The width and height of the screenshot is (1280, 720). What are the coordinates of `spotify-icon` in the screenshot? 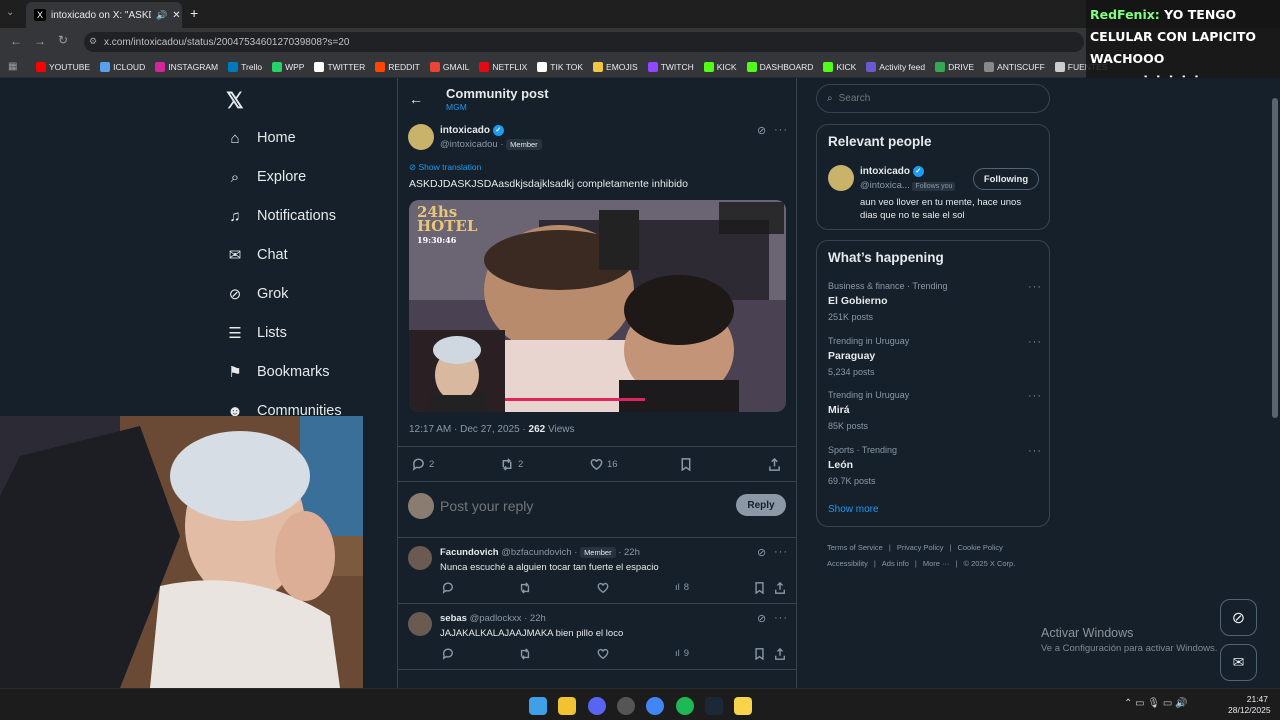 It's located at (685, 706).